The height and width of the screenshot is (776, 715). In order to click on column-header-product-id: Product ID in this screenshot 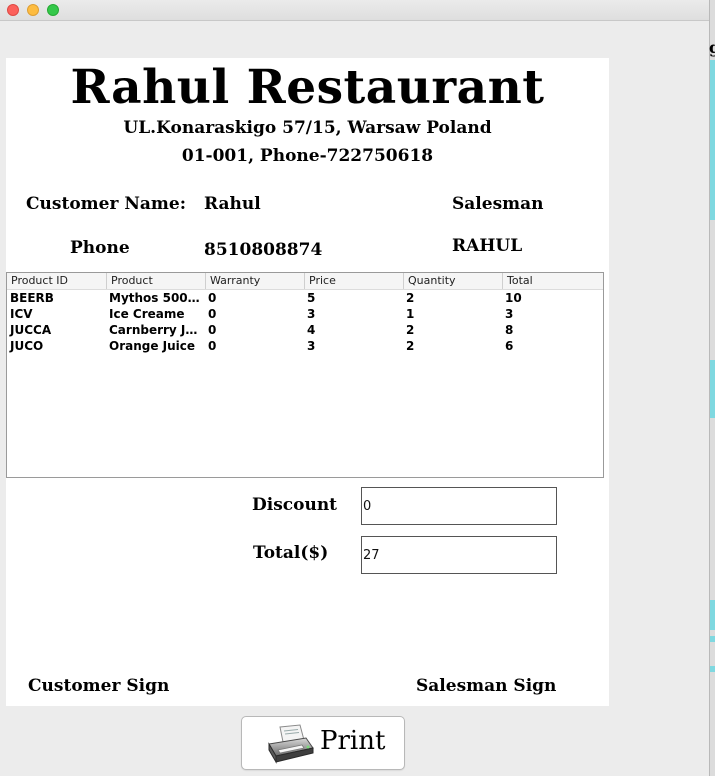, I will do `click(56, 281)`.